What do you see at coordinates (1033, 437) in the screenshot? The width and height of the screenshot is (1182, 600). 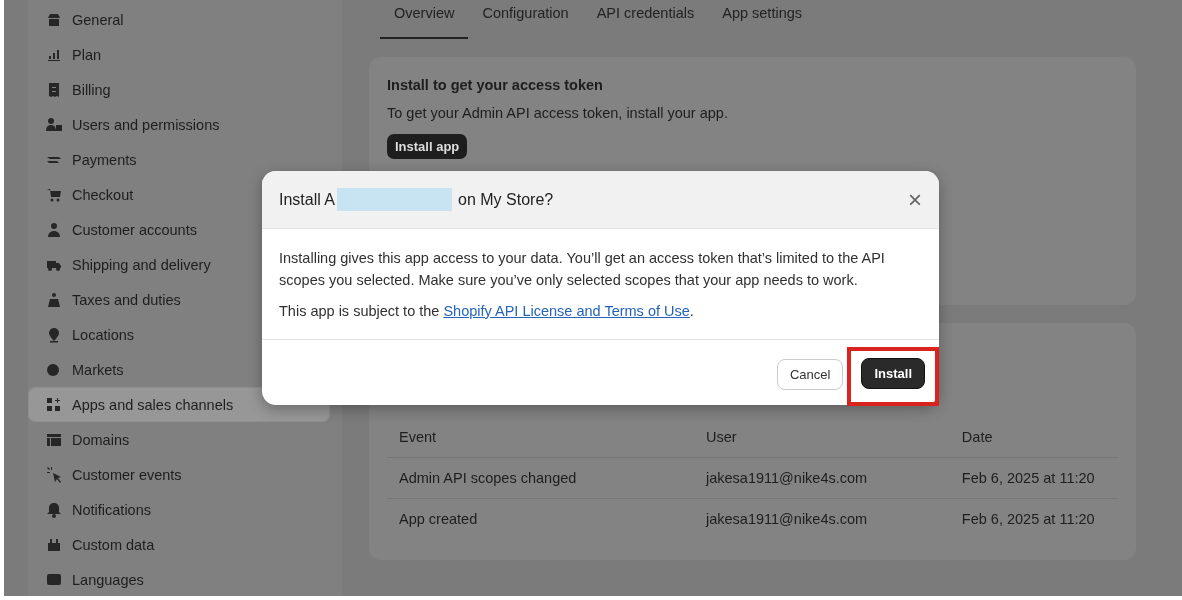 I see `column-header: Date` at bounding box center [1033, 437].